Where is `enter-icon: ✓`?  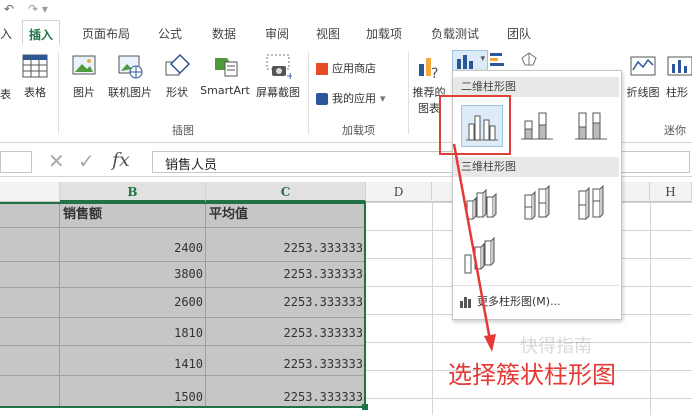 enter-icon: ✓ is located at coordinates (86, 161).